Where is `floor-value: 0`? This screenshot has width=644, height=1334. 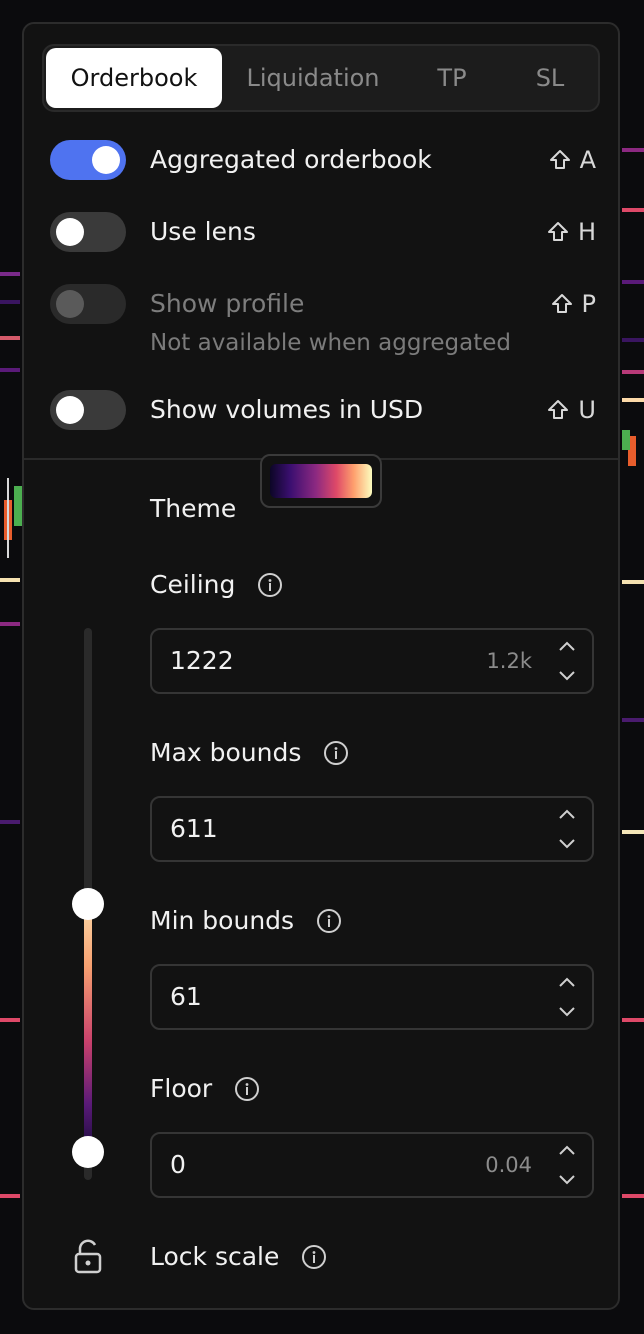 floor-value: 0 is located at coordinates (178, 1164).